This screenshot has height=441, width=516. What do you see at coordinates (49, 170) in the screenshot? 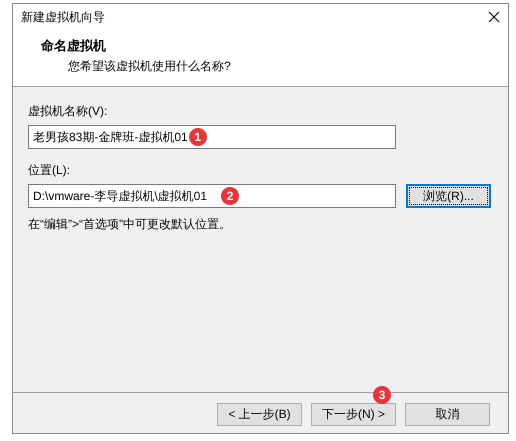
I see `field-label: 位置(L):` at bounding box center [49, 170].